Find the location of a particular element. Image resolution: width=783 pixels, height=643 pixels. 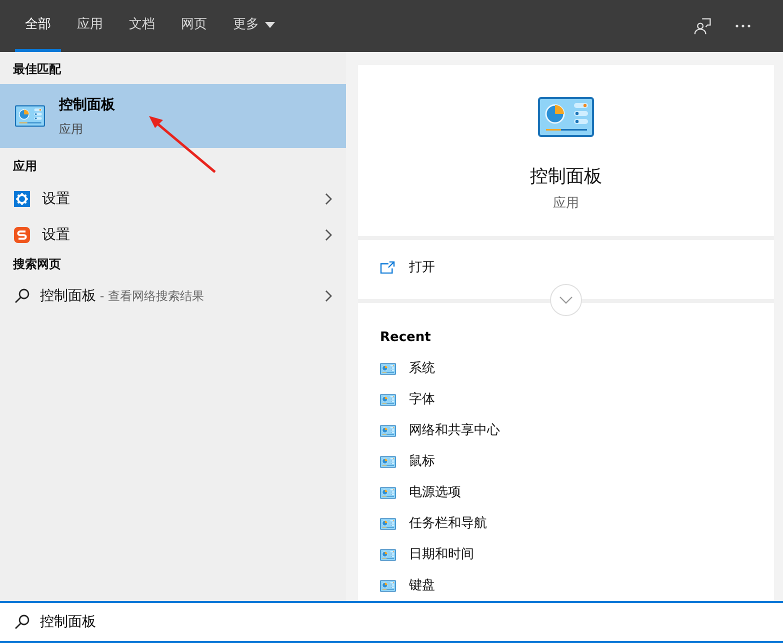

recent-item: 任务栏和导航 is located at coordinates (566, 523).